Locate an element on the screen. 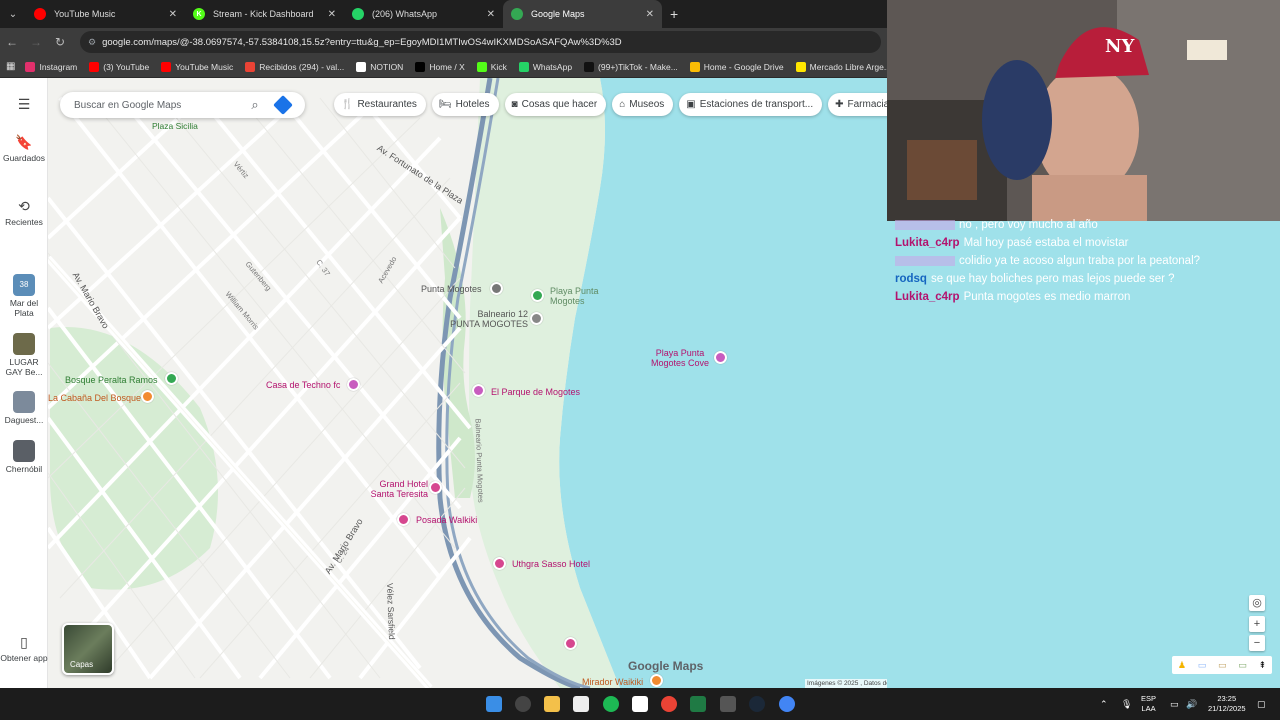 This screenshot has width=1280, height=720. bookmark-item: Home - Google Drive is located at coordinates (736, 66).